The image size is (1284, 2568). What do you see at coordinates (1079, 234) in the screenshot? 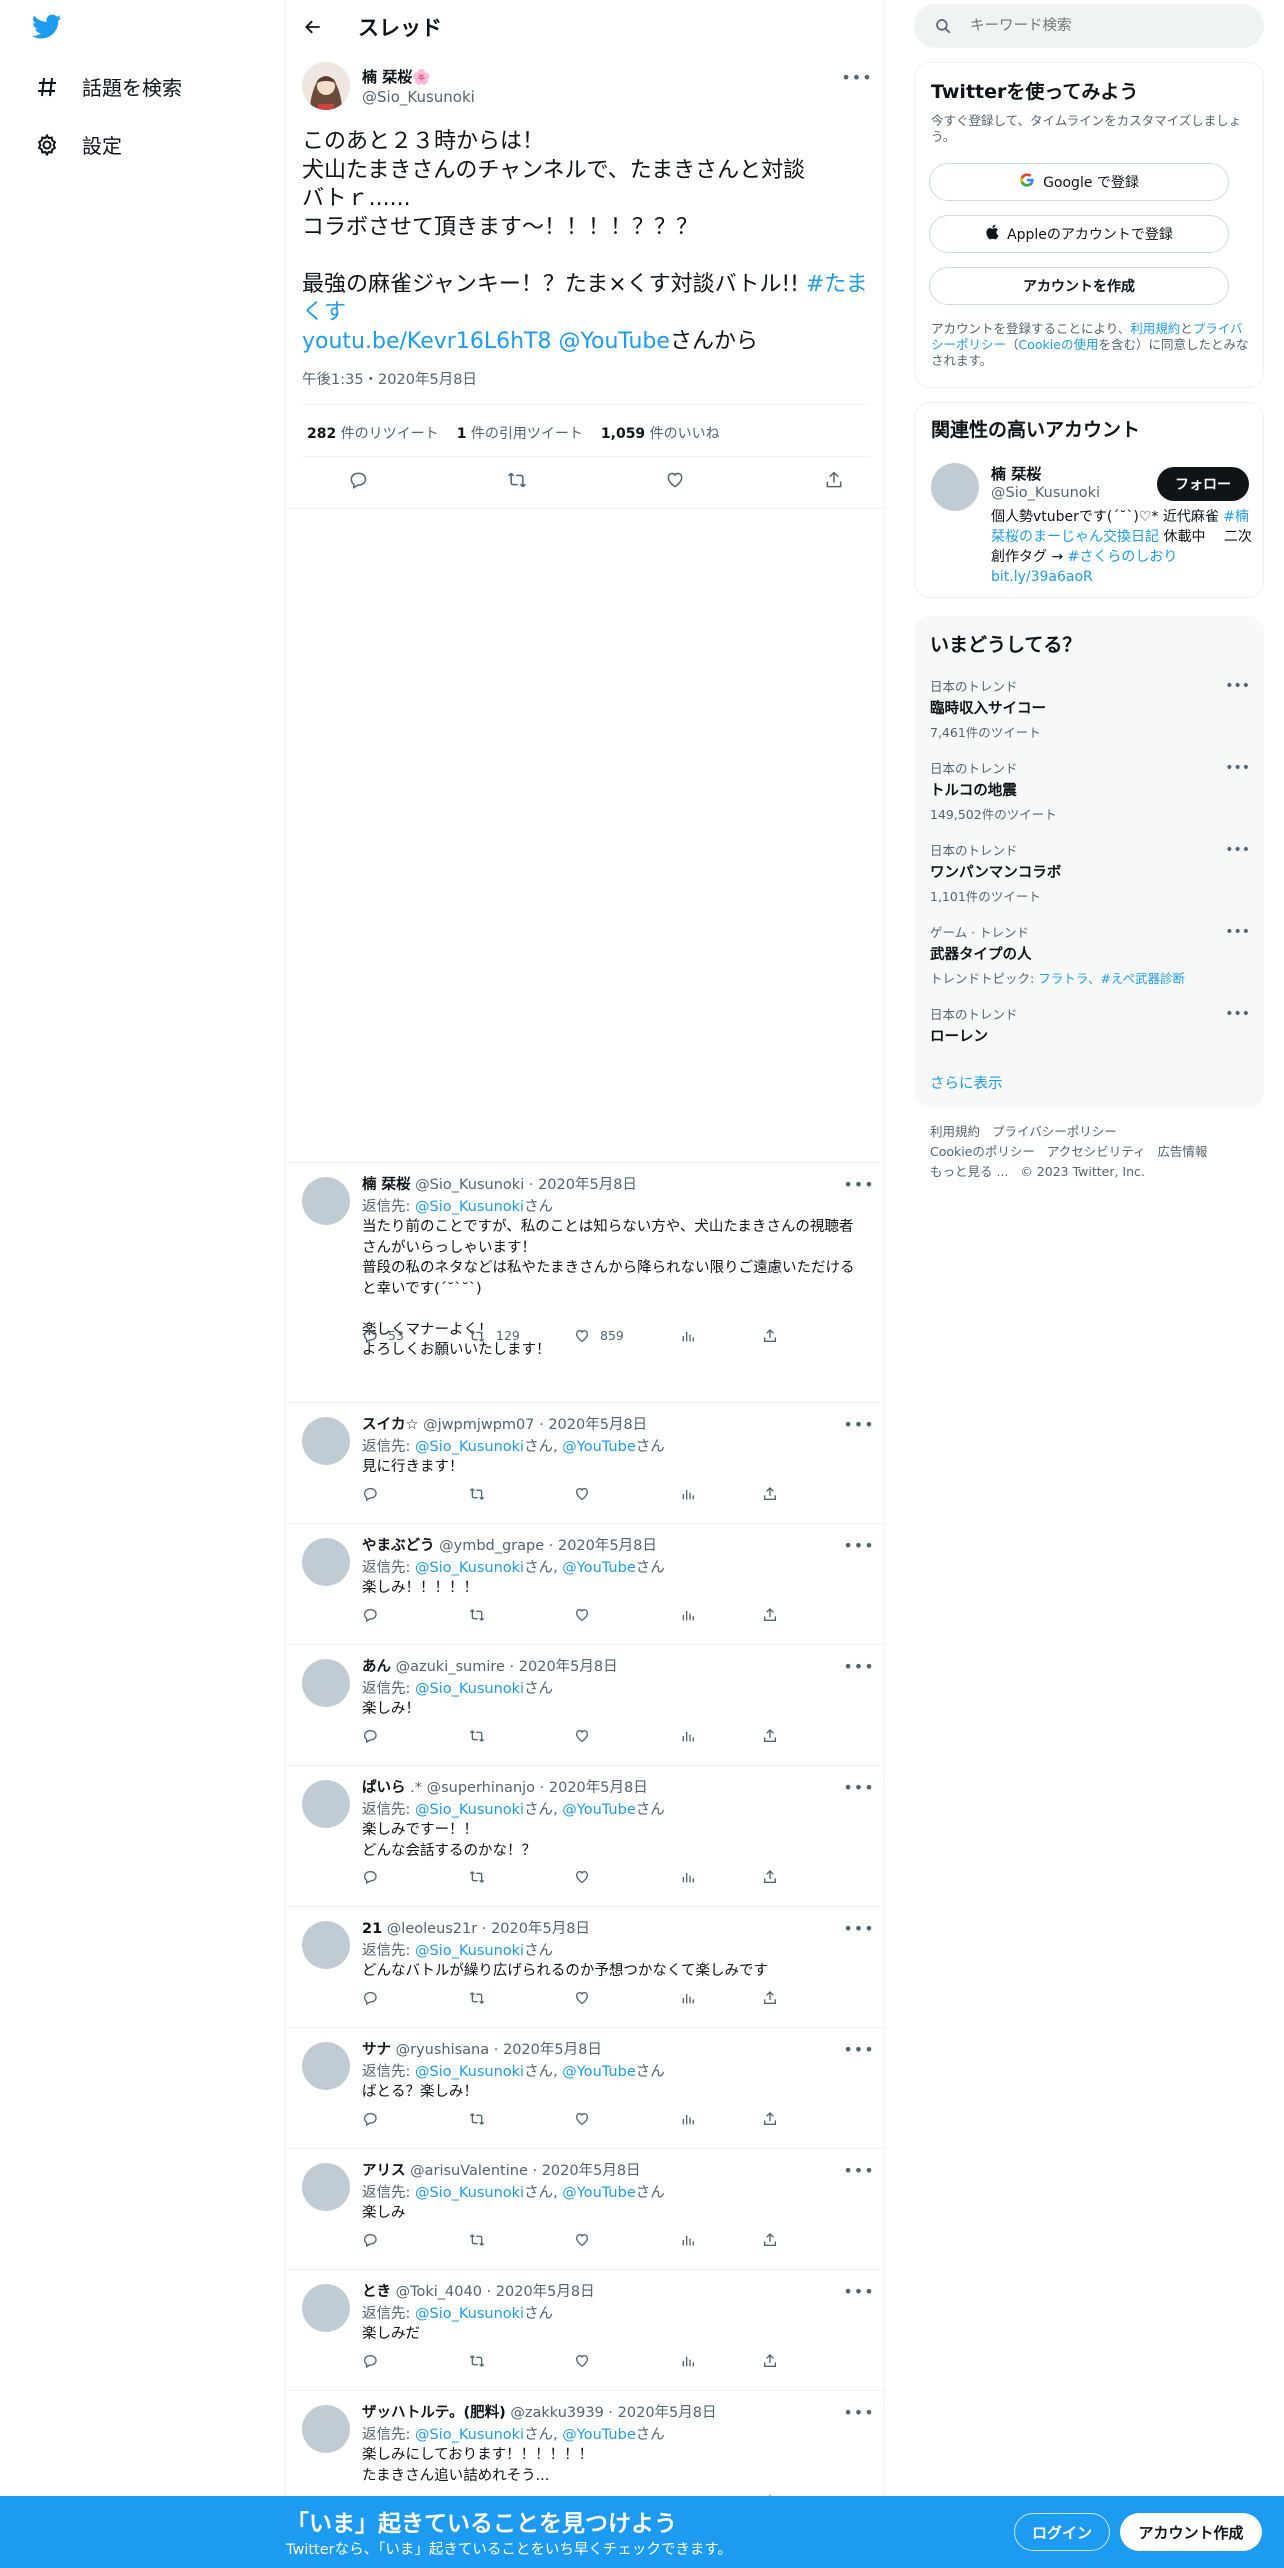
I see `apple-signup-button: Appleのアカウントで登録` at bounding box center [1079, 234].